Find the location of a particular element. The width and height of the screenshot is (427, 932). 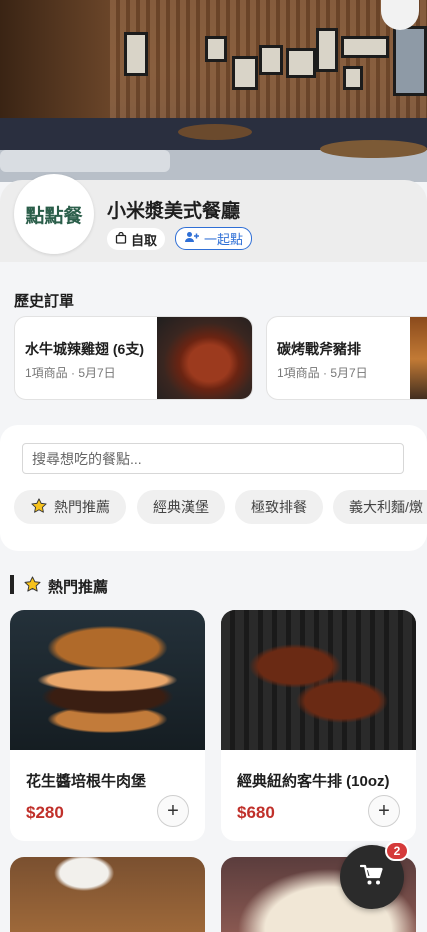

section-marker is located at coordinates (12, 584).